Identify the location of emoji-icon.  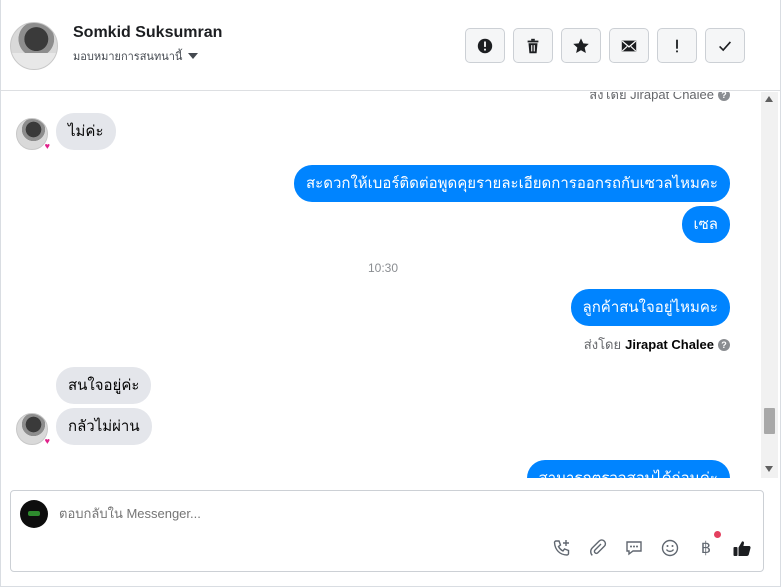
(670, 548).